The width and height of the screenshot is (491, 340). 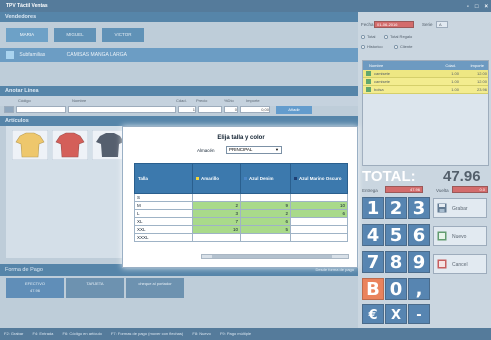 I want to click on chevron-down-icon: ▼, so click(x=277, y=149).